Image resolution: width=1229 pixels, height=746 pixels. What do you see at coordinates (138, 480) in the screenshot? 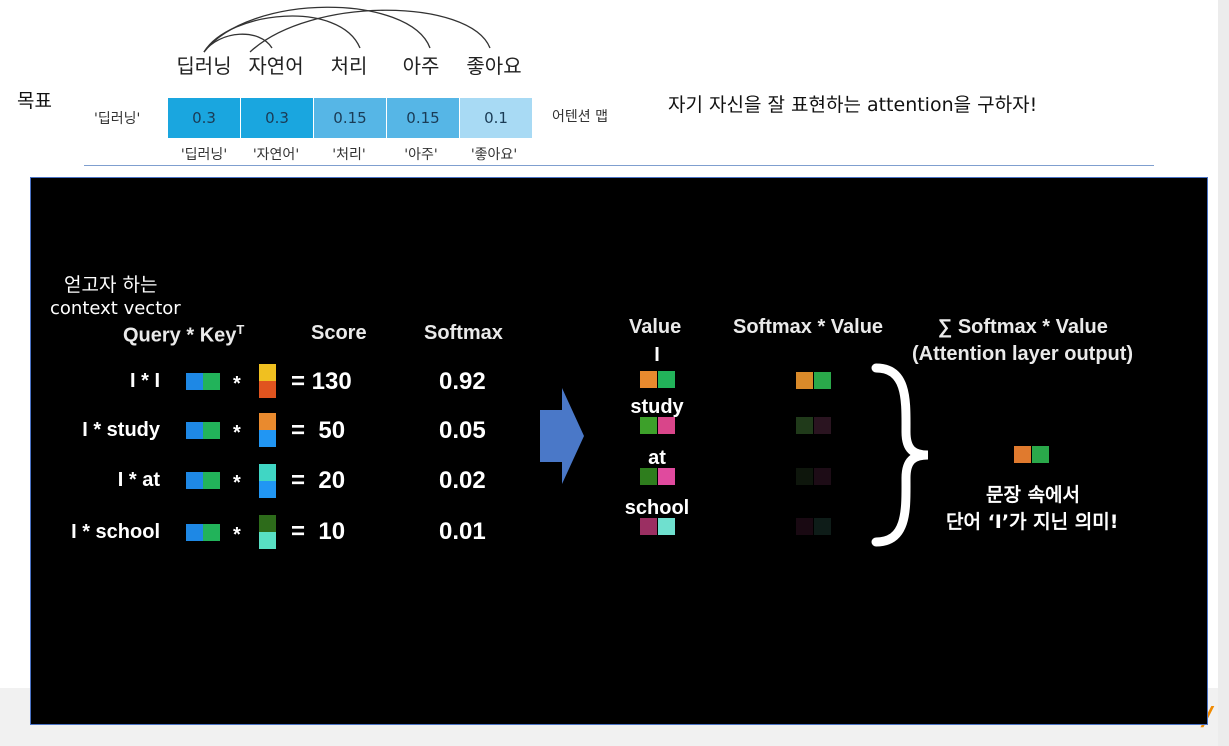
I see `row-label: I * at` at bounding box center [138, 480].